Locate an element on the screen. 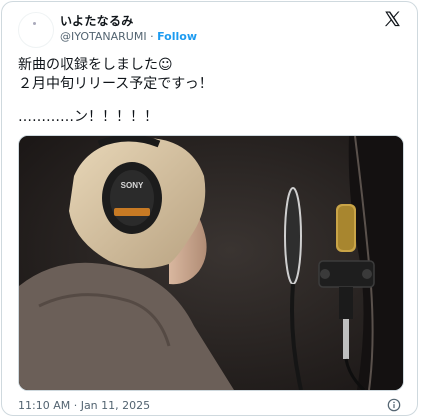 The height and width of the screenshot is (419, 421). tweet-line-3: …………ン！！！！！ is located at coordinates (88, 117).